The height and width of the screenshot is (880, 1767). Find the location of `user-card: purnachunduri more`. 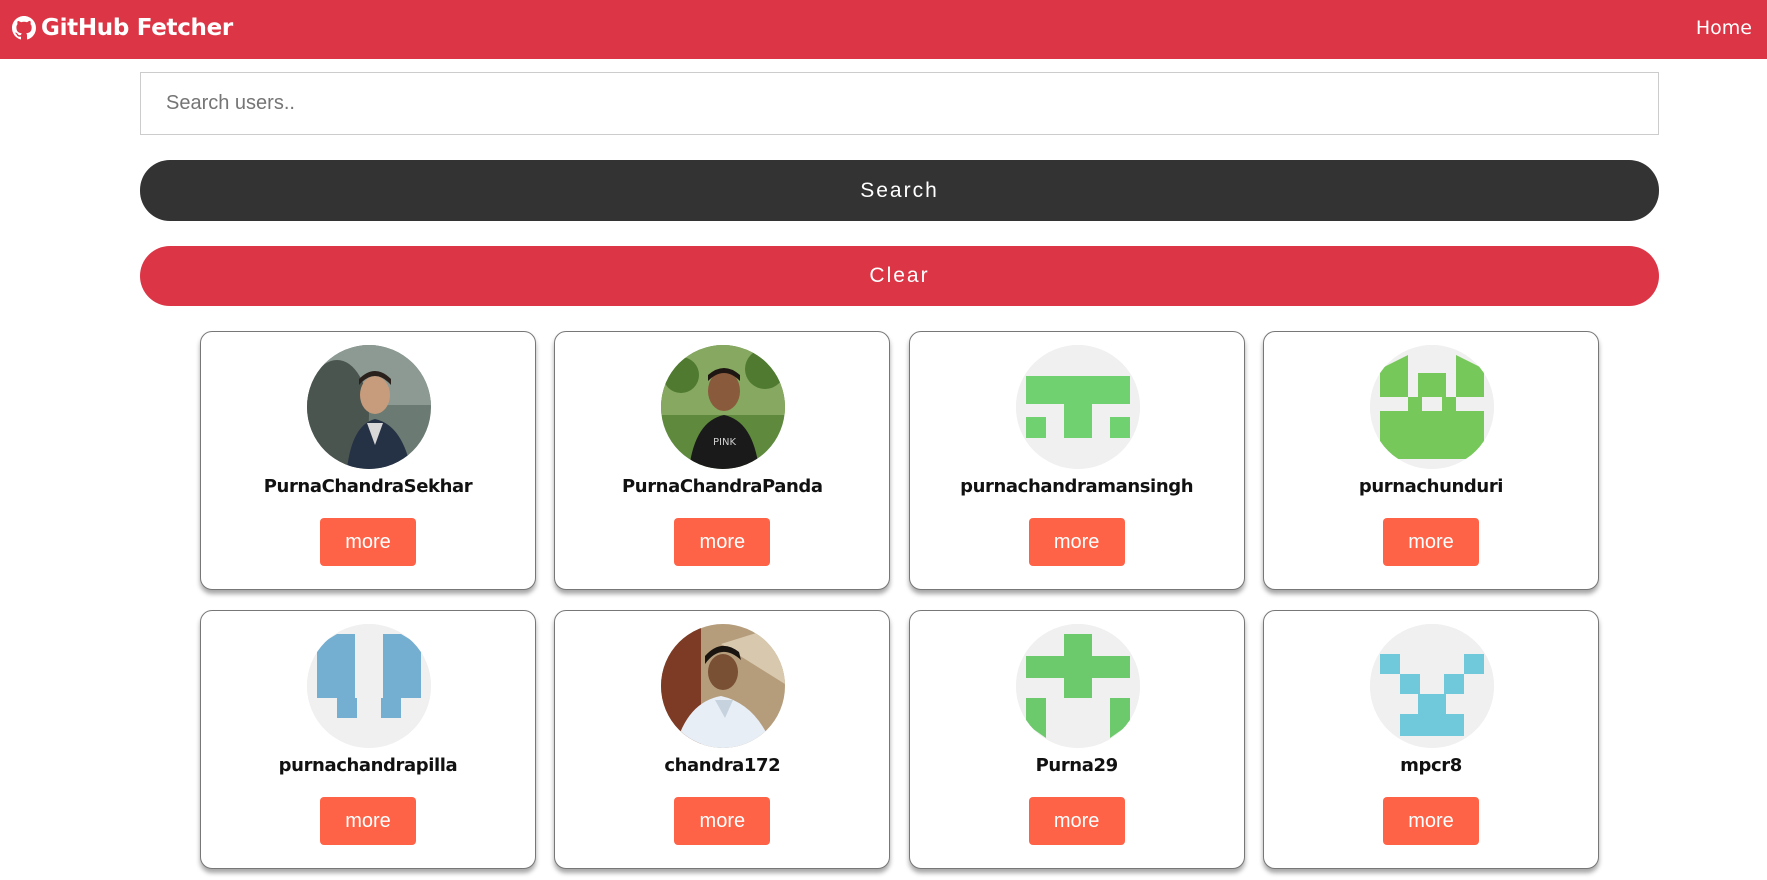

user-card: purnachunduri more is located at coordinates (1430, 460).